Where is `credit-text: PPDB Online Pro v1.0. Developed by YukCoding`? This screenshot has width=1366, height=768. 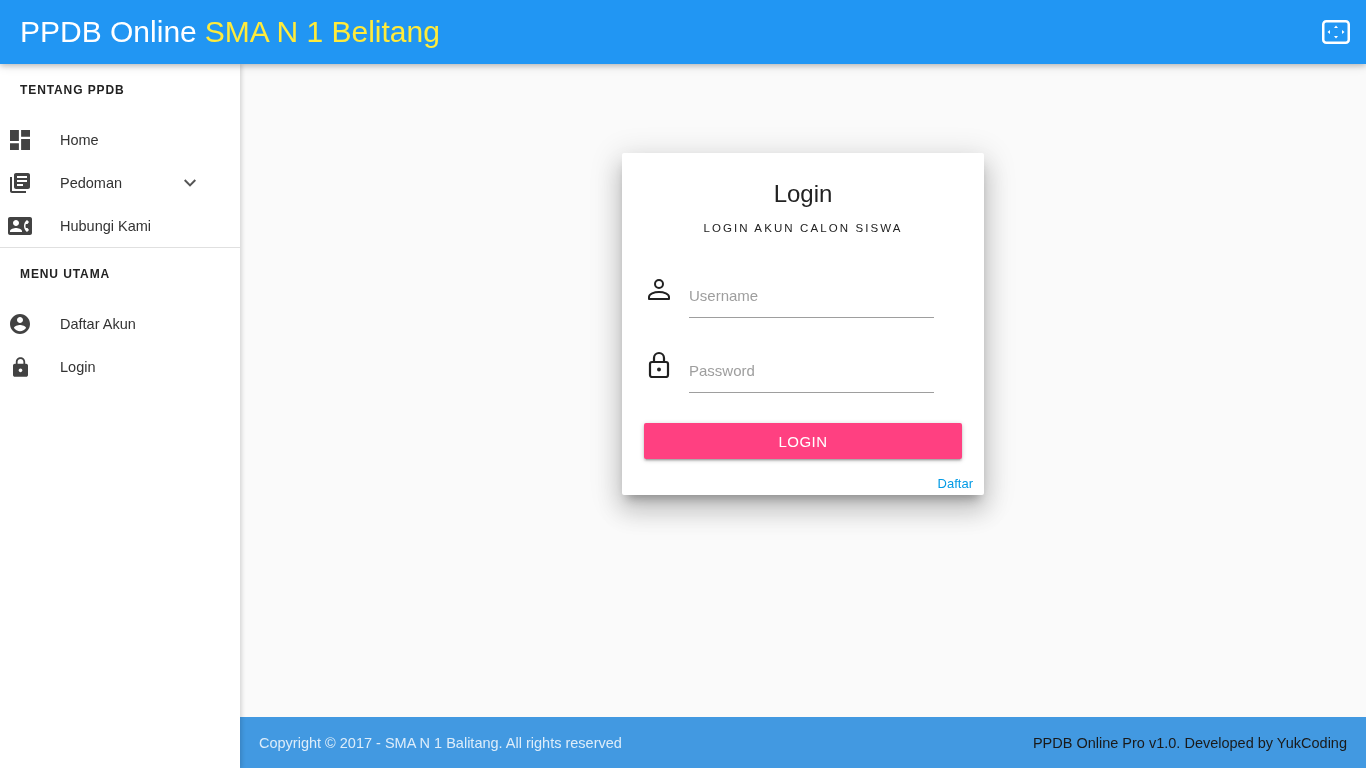
credit-text: PPDB Online Pro v1.0. Developed by YukCoding is located at coordinates (1189, 742).